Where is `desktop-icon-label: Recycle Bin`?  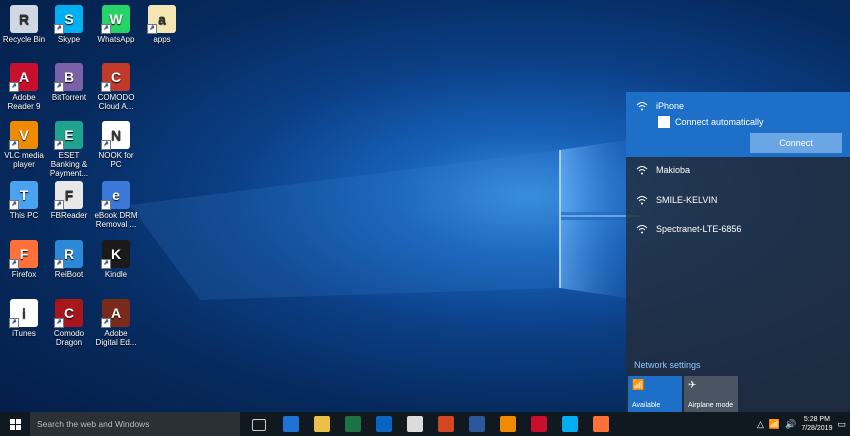 desktop-icon-label: Recycle Bin is located at coordinates (24, 39).